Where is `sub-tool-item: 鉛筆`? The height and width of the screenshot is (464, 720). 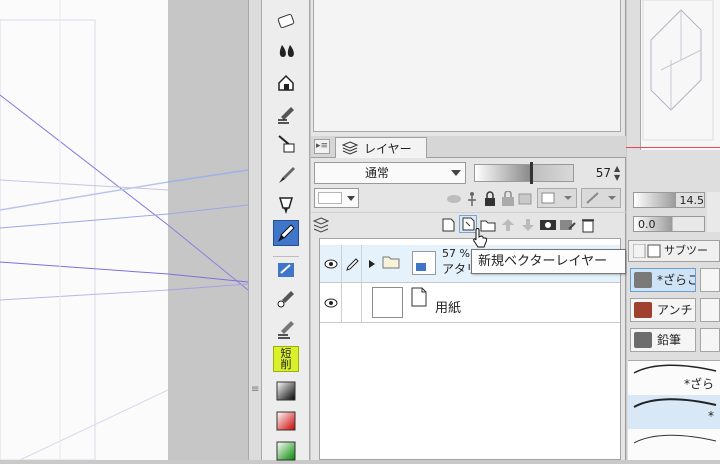
sub-tool-item: 鉛筆 is located at coordinates (663, 340).